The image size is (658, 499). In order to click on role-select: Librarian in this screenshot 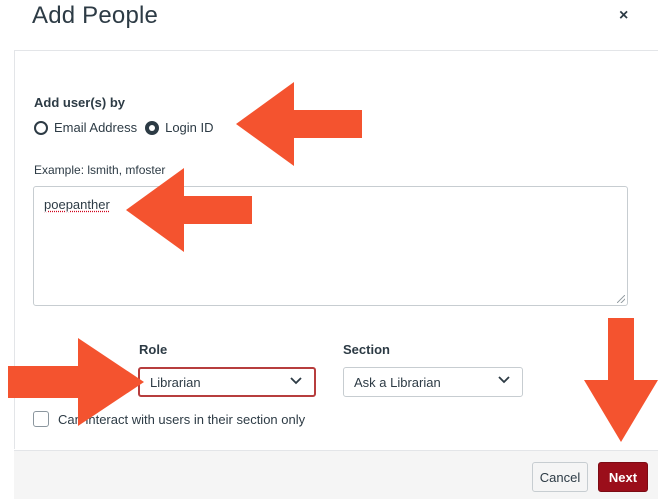, I will do `click(227, 382)`.